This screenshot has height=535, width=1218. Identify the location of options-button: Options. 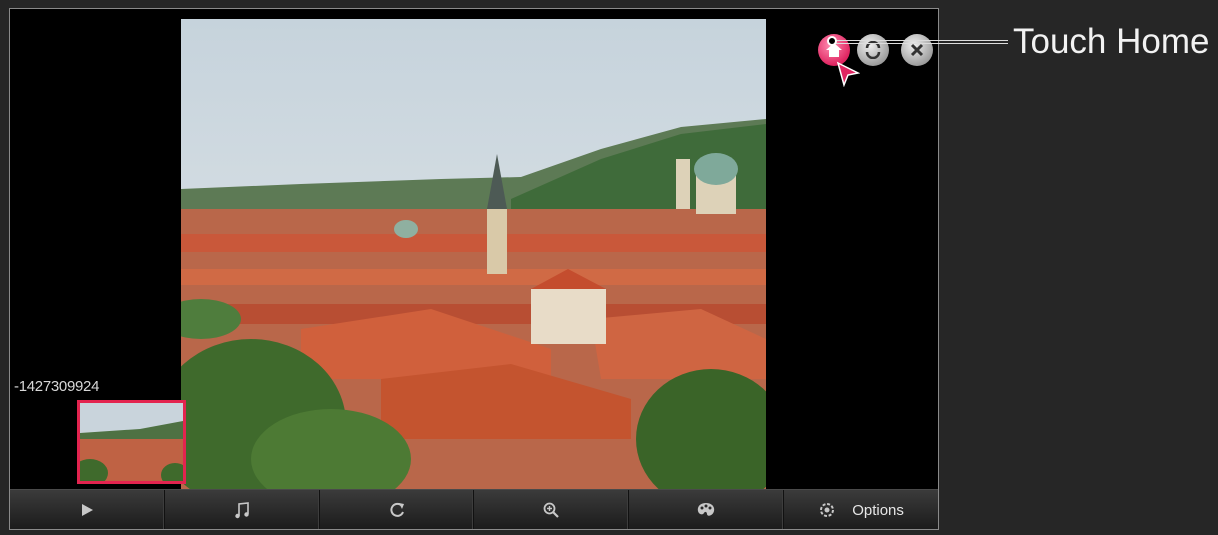
(861, 509).